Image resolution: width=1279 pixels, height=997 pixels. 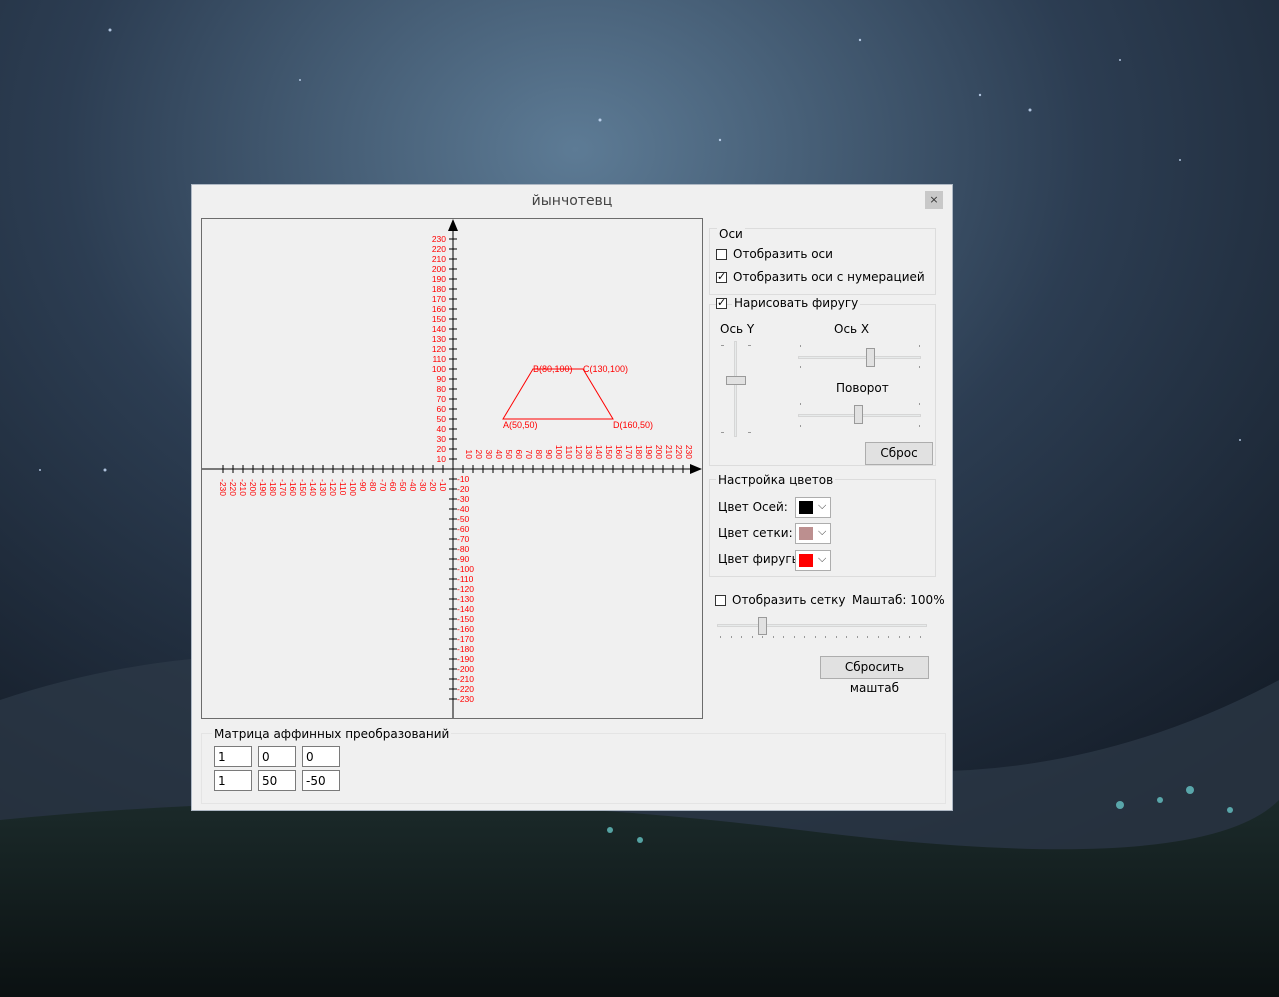 I want to click on reset-scale-button: Сбросить маштаб, so click(x=874, y=675).